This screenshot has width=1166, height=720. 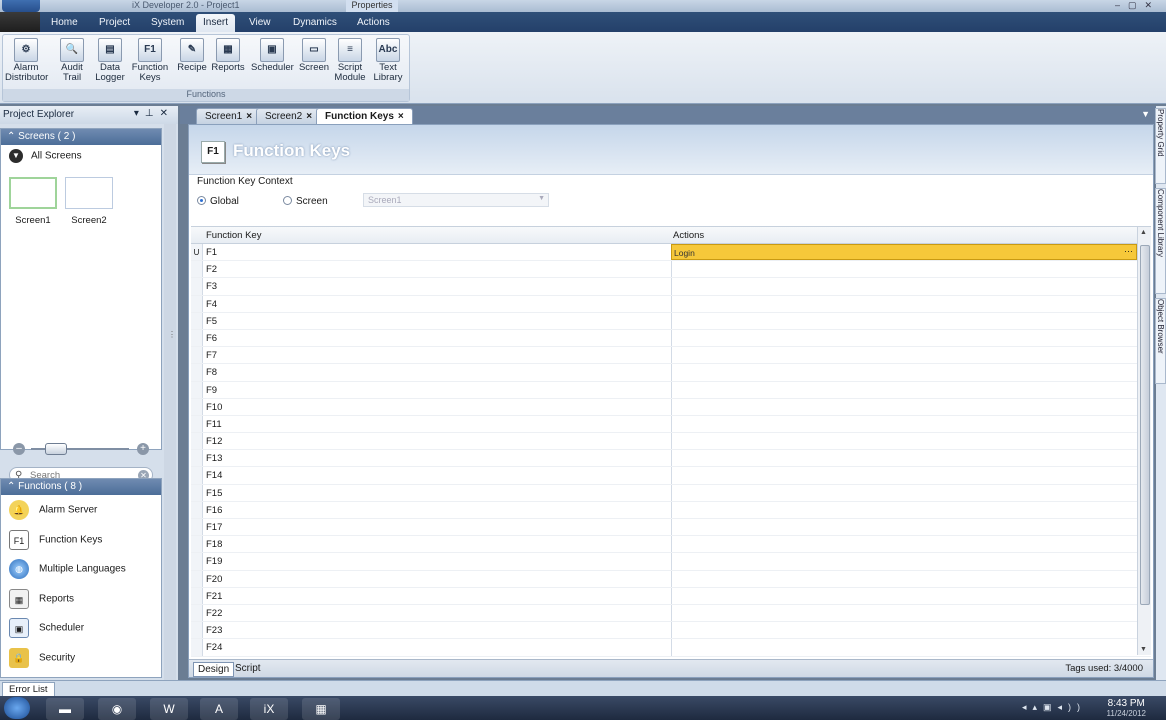 I want to click on function-item-reports: ▦ Reports, so click(x=81, y=599).